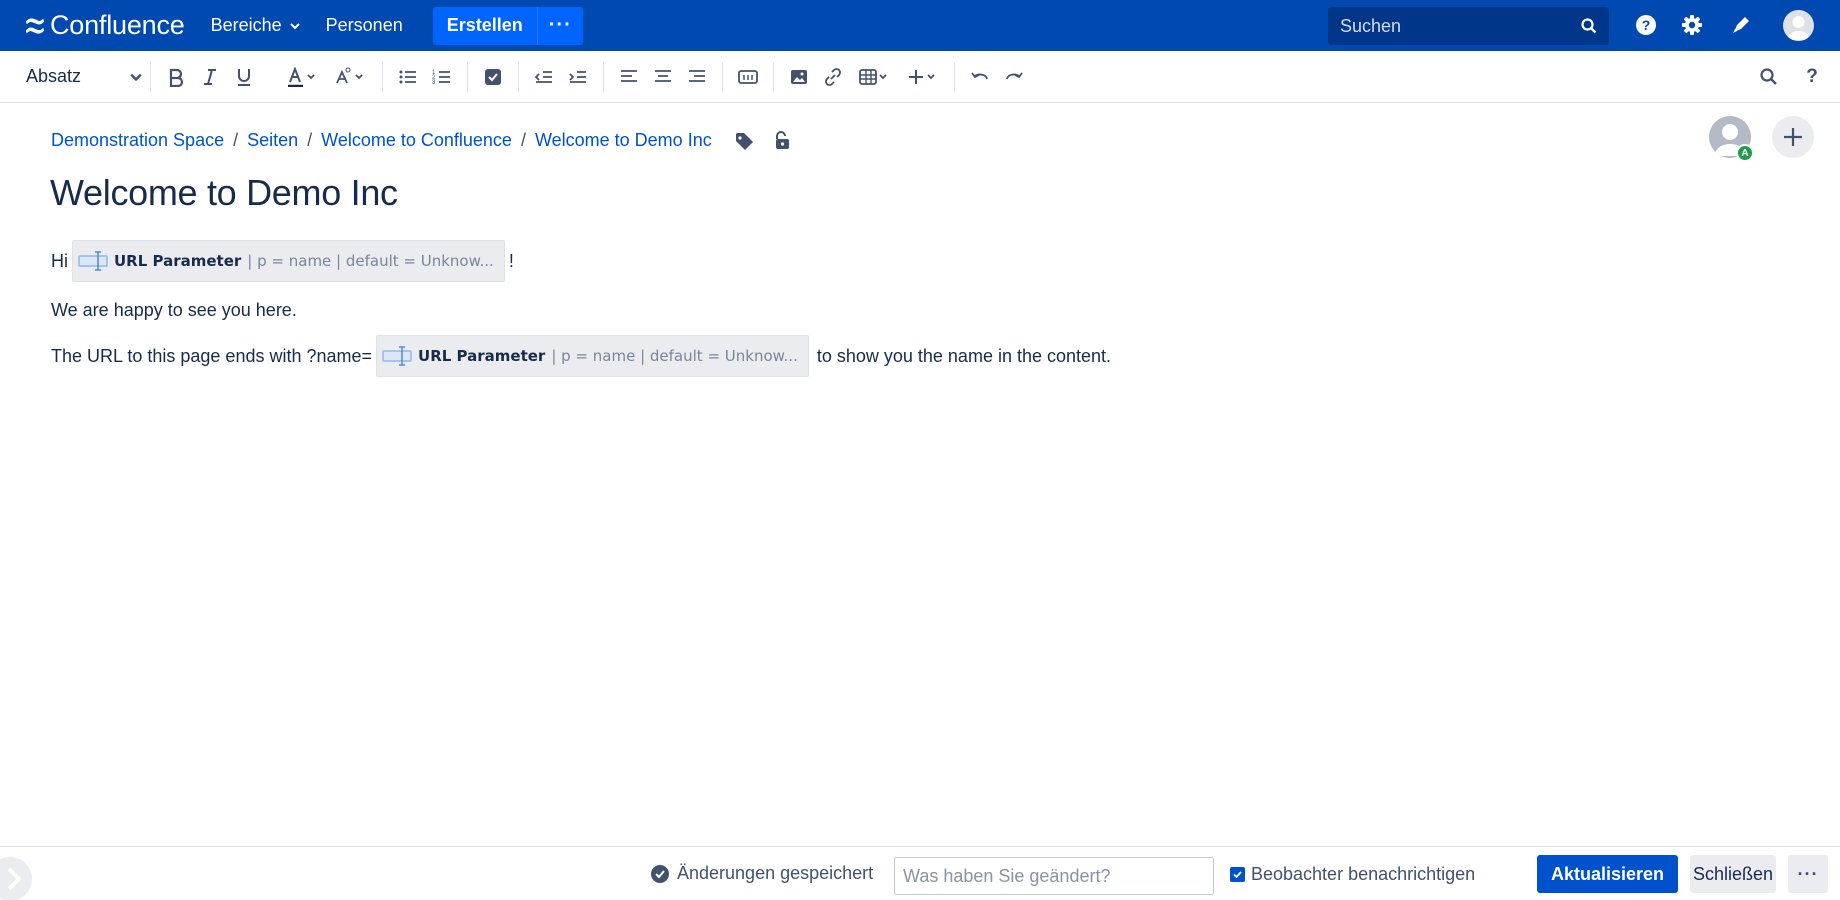 The image size is (1840, 900). I want to click on indent-icon, so click(577, 76).